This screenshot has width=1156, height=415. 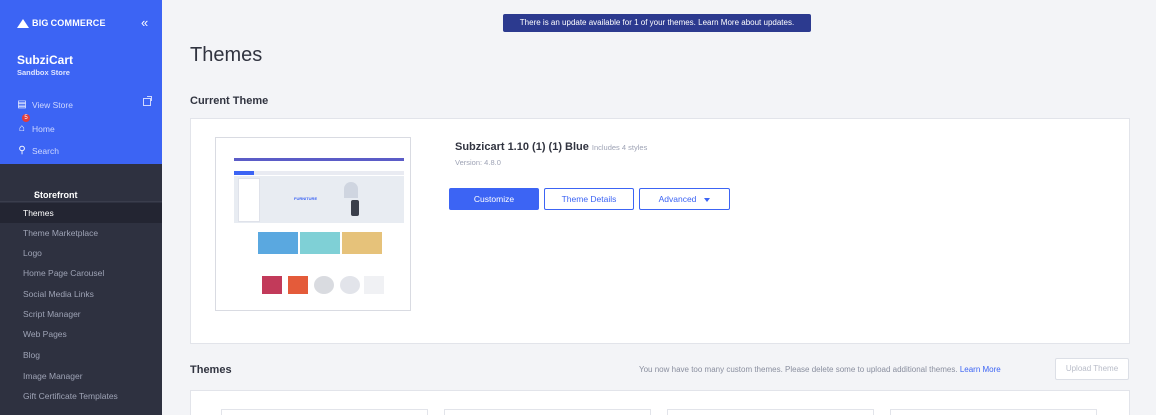 I want to click on external-link-icon, so click(x=147, y=101).